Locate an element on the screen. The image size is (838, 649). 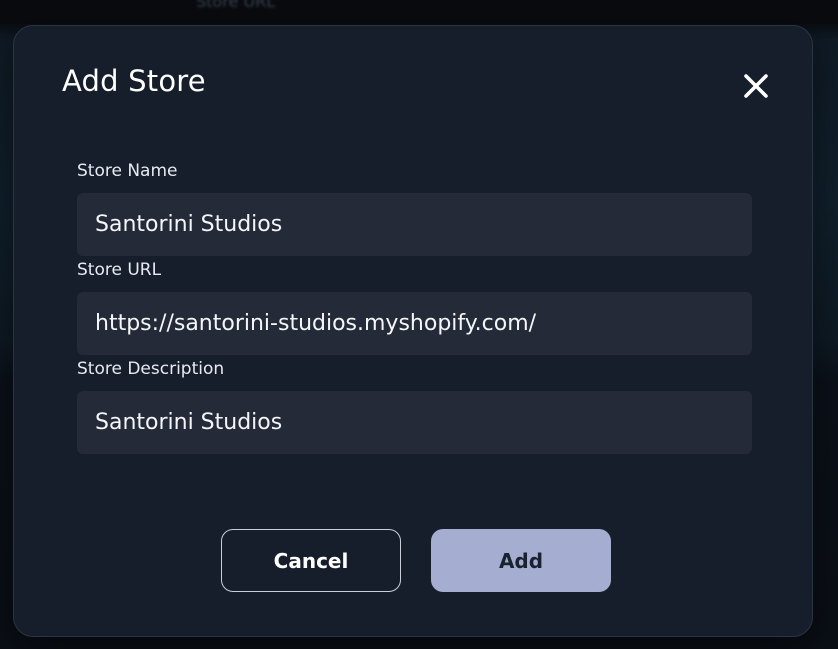
background-field-label: Store URL is located at coordinates (236, 5).